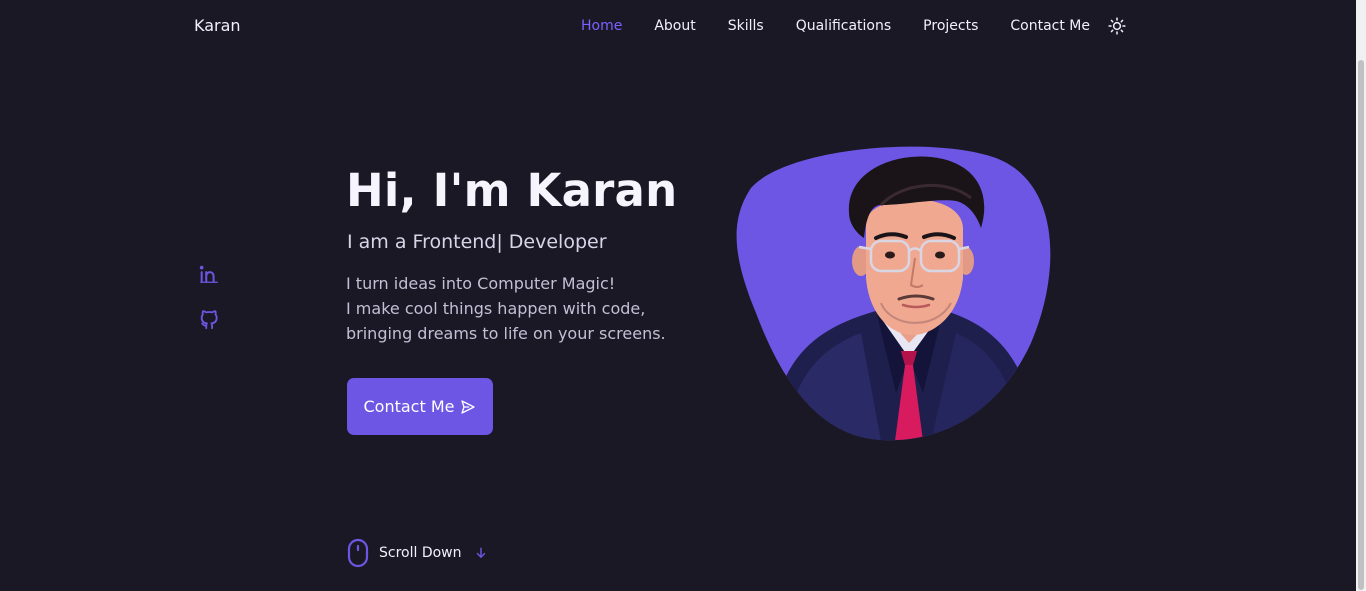 The height and width of the screenshot is (591, 1366). Describe the element at coordinates (477, 242) in the screenshot. I see `hero-subtitle: I am a Frontend| Developer` at that location.